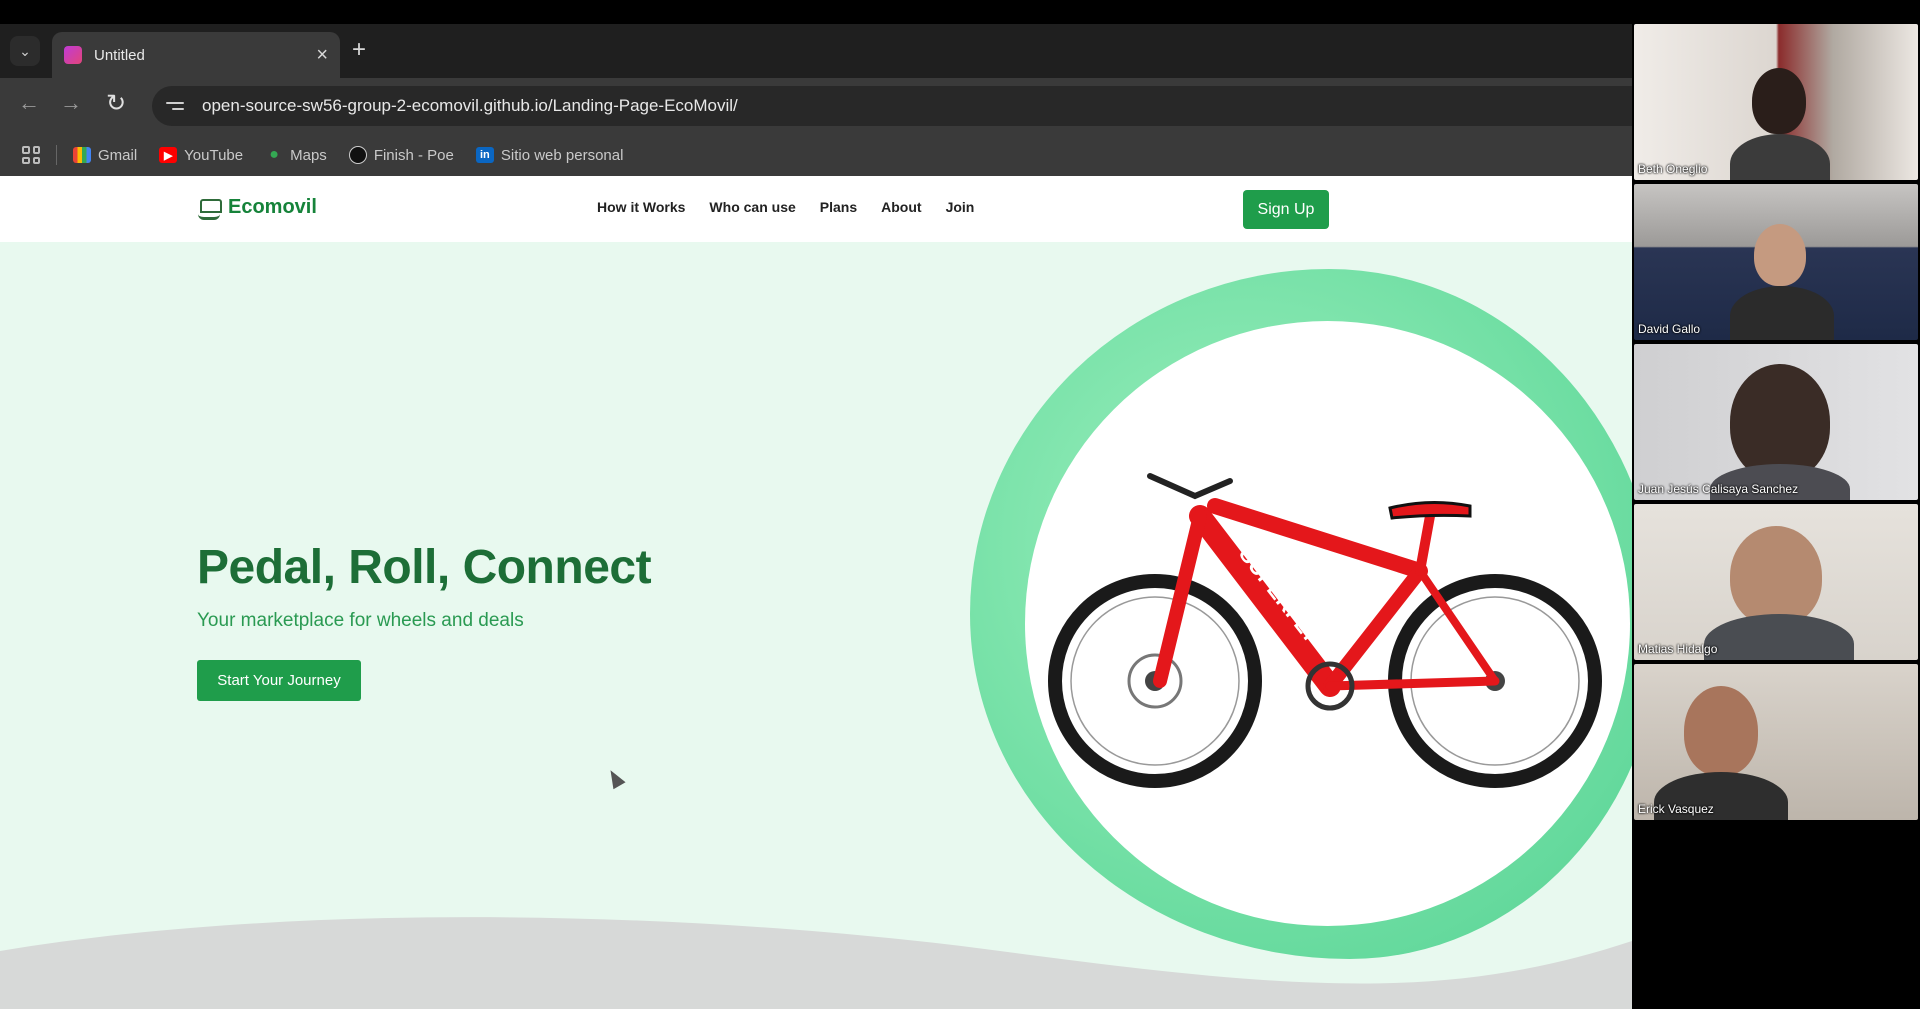  Describe the element at coordinates (279, 680) in the screenshot. I see `start-journey-button: Start Your Journey` at that location.